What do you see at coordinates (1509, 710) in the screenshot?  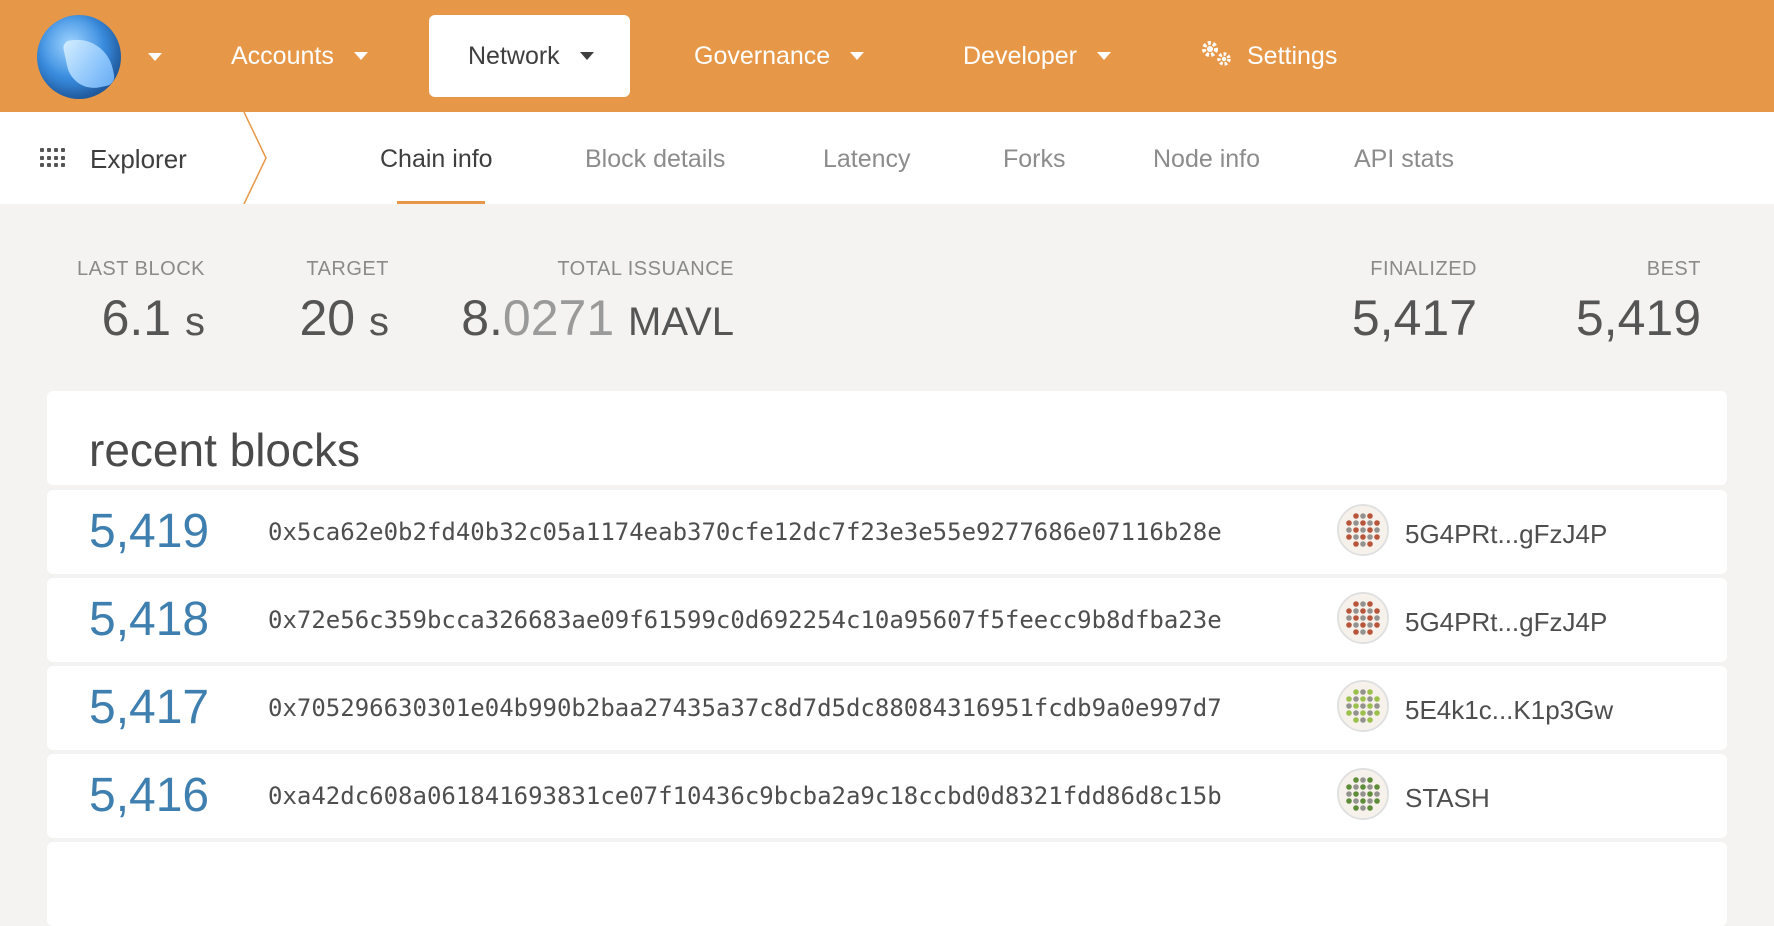 I see `author-address: 5E4k1c...K1p3Gw` at bounding box center [1509, 710].